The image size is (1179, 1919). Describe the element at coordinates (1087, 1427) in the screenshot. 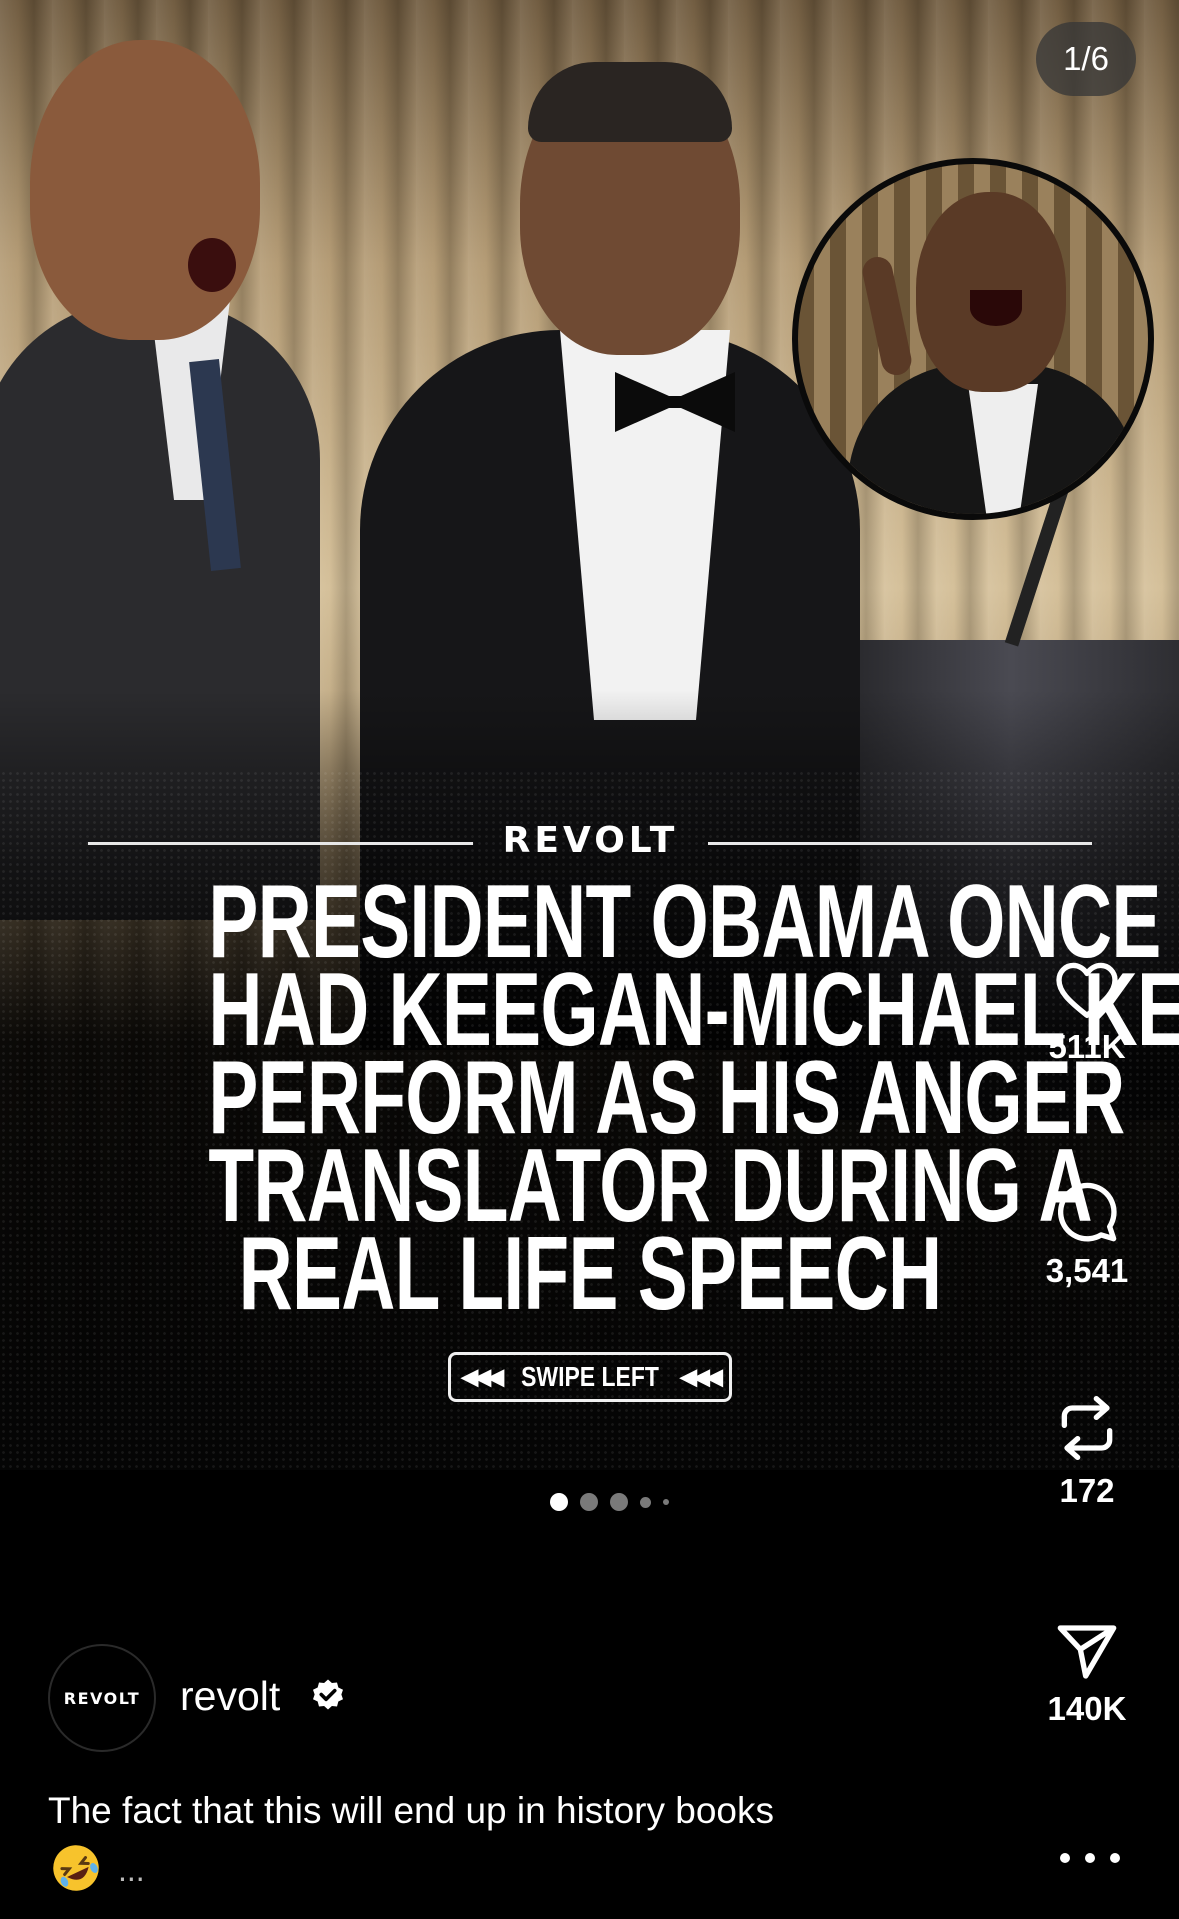

I see `repost-icon` at that location.